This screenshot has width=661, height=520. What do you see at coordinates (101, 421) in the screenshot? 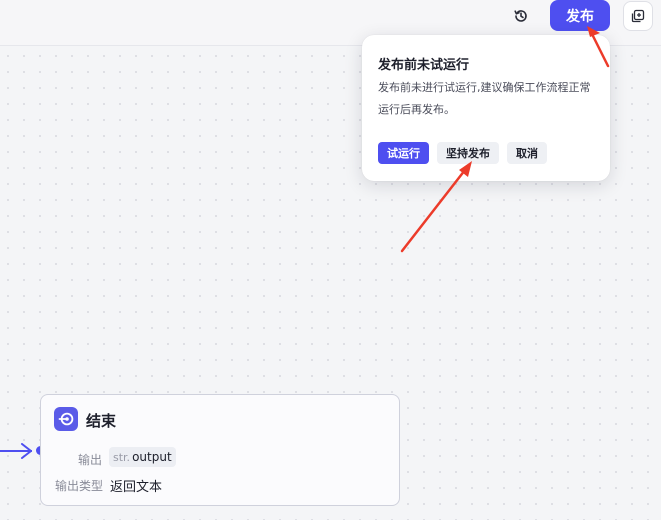
I see `node-title: 结束` at bounding box center [101, 421].